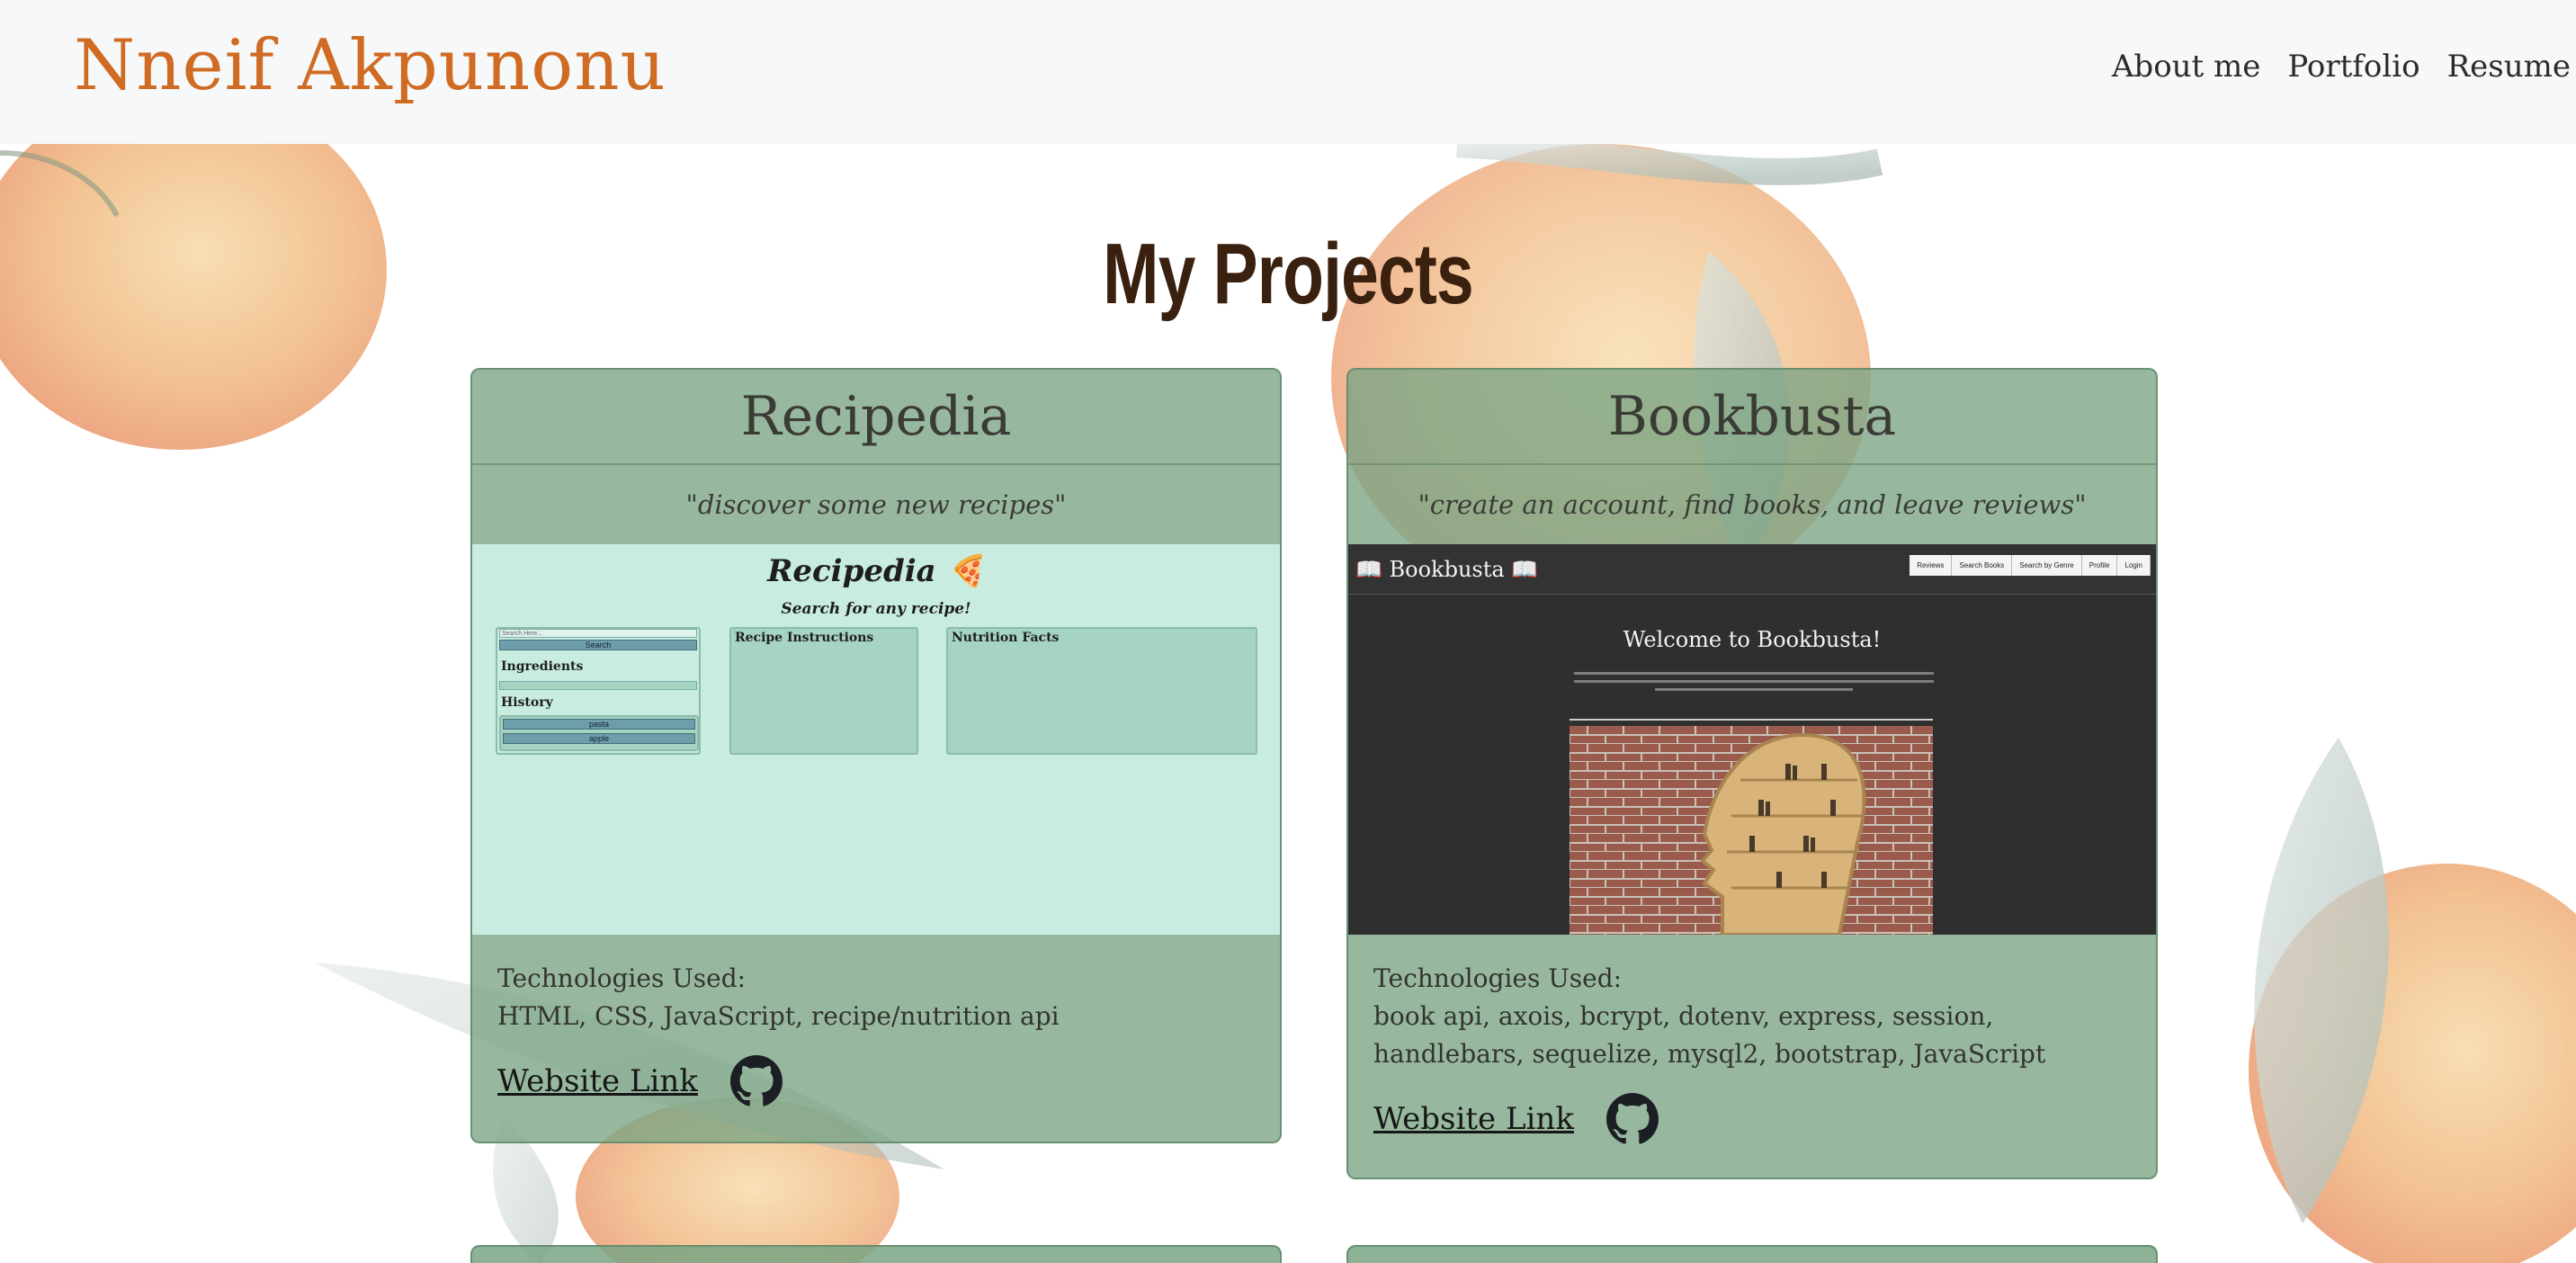 This screenshot has height=1263, width=2576. Describe the element at coordinates (1754, 681) in the screenshot. I see `preview-intro-text` at that location.